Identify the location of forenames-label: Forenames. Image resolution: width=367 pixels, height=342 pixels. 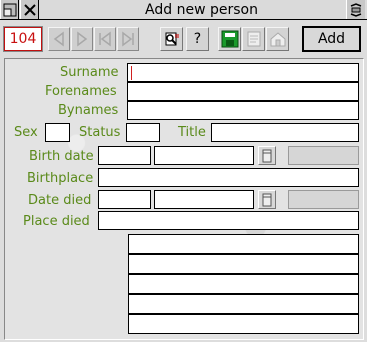
(81, 91).